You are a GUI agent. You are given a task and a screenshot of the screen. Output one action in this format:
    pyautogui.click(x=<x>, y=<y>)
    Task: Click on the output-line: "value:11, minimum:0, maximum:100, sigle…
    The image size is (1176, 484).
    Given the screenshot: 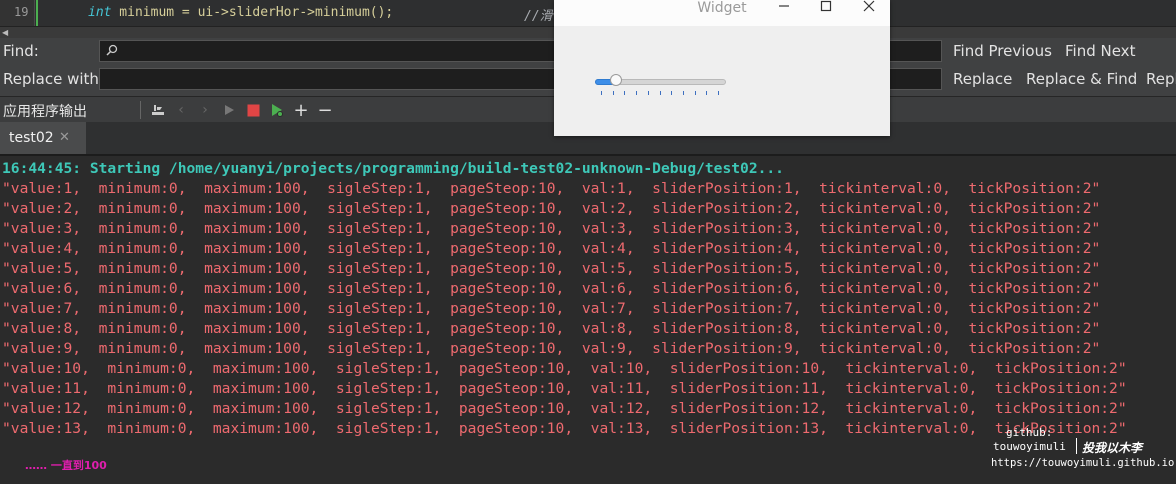 What is the action you would take?
    pyautogui.click(x=564, y=388)
    